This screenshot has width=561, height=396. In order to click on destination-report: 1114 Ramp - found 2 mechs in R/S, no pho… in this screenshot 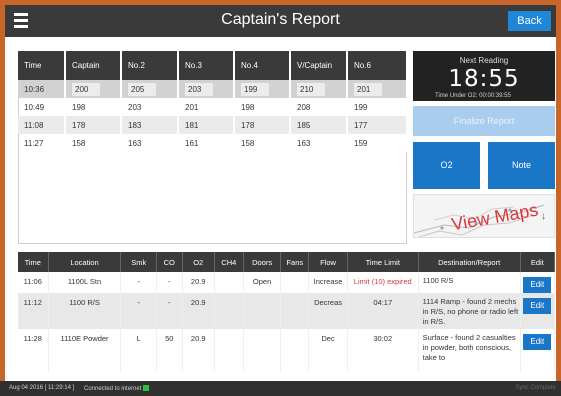, I will do `click(469, 311)`.